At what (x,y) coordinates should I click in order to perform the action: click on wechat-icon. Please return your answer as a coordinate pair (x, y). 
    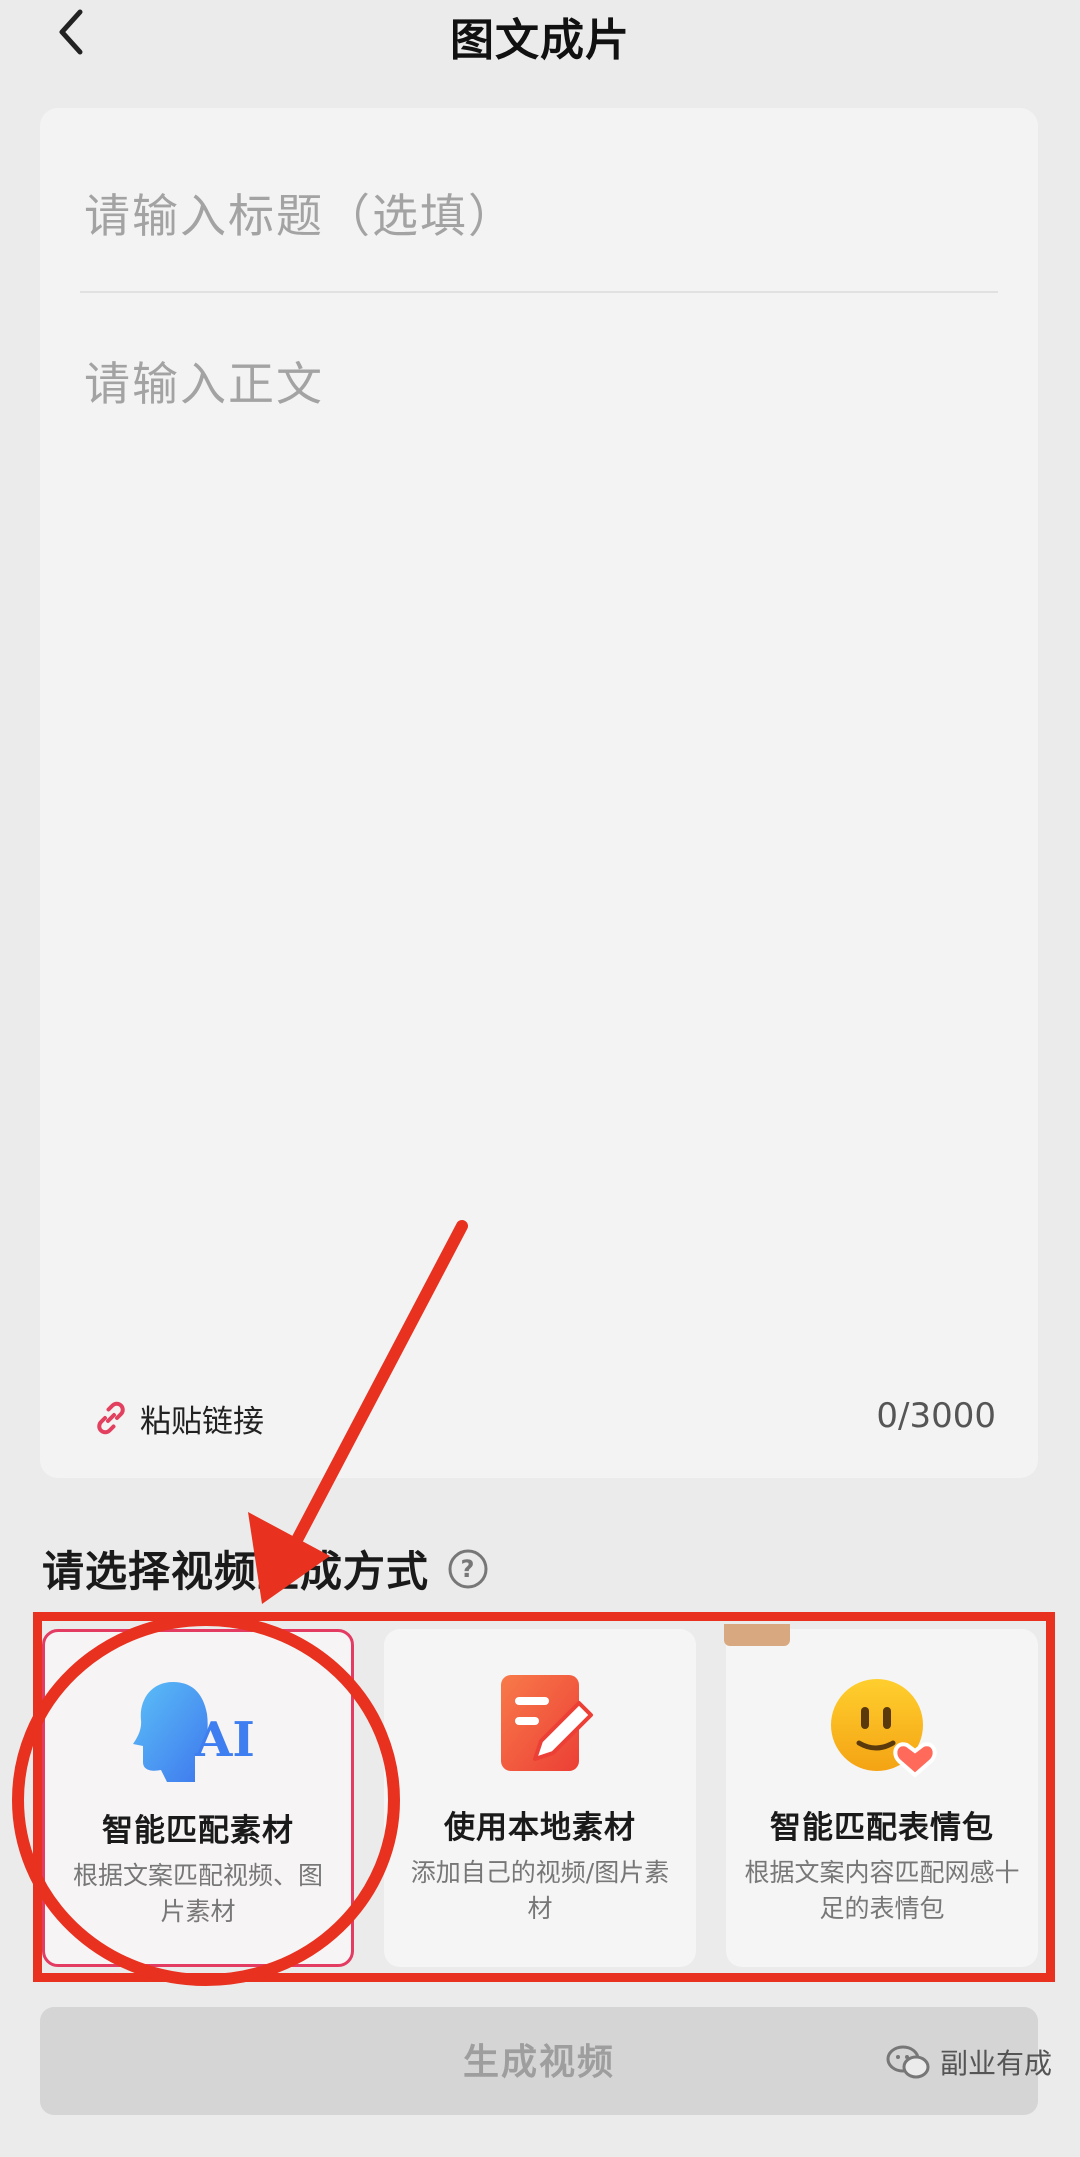
    Looking at the image, I should click on (908, 2062).